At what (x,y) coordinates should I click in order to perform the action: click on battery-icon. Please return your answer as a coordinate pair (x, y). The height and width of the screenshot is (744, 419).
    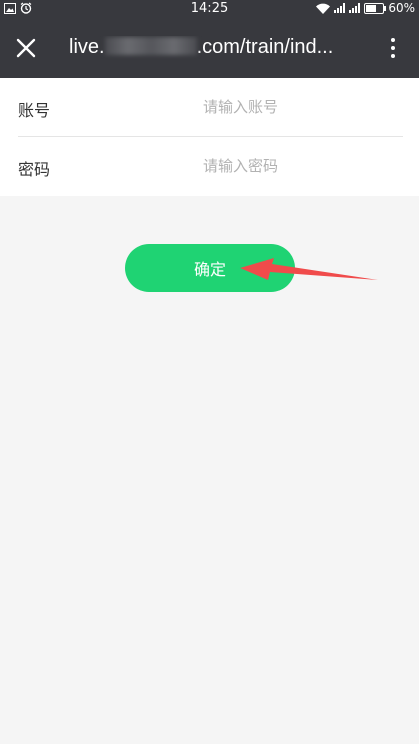
    Looking at the image, I should click on (375, 8).